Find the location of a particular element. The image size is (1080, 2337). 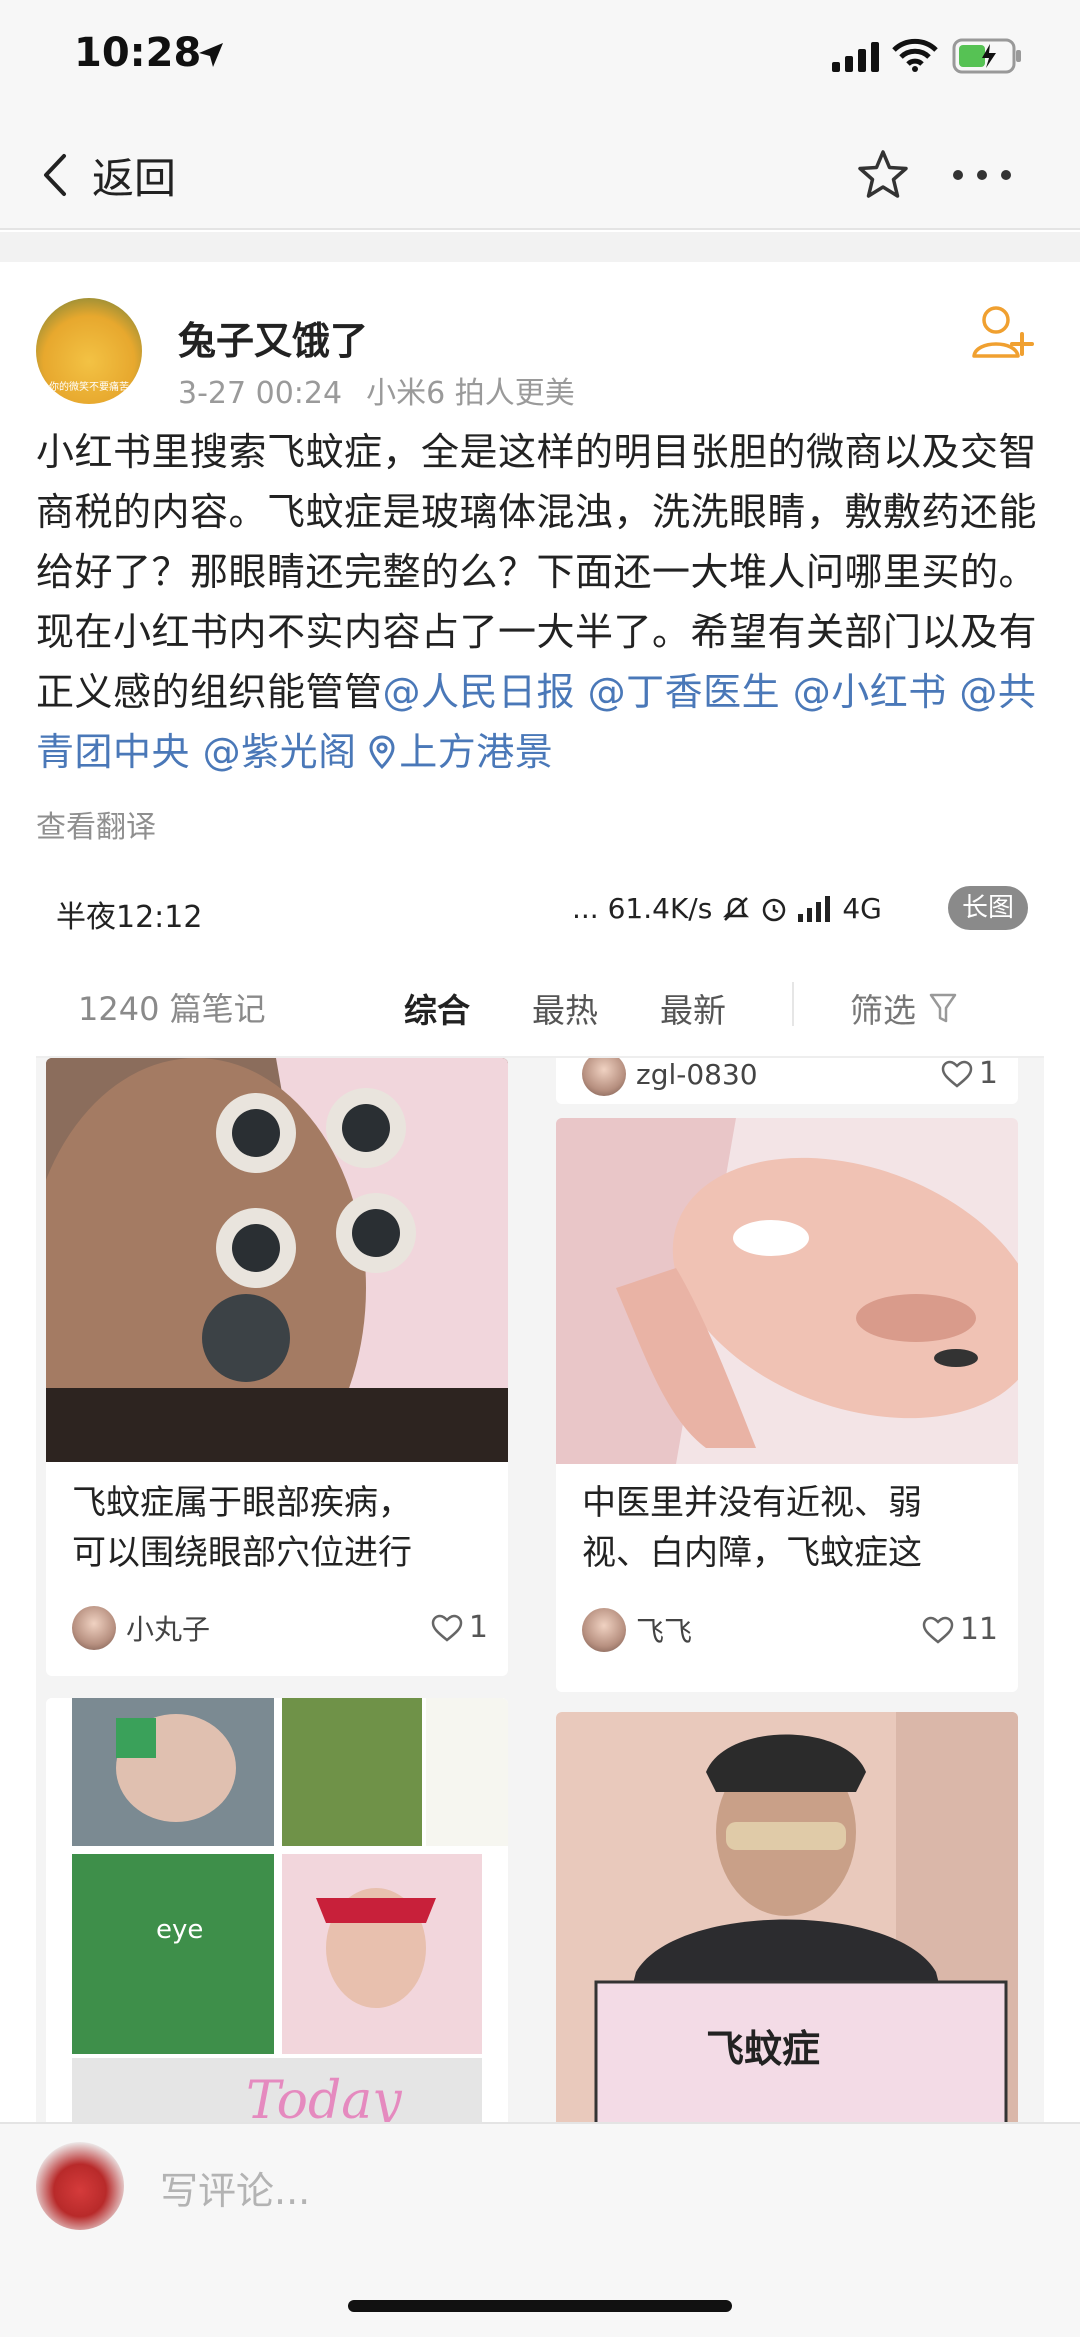

avatar: 你的微笑不要痛苦 is located at coordinates (89, 351).